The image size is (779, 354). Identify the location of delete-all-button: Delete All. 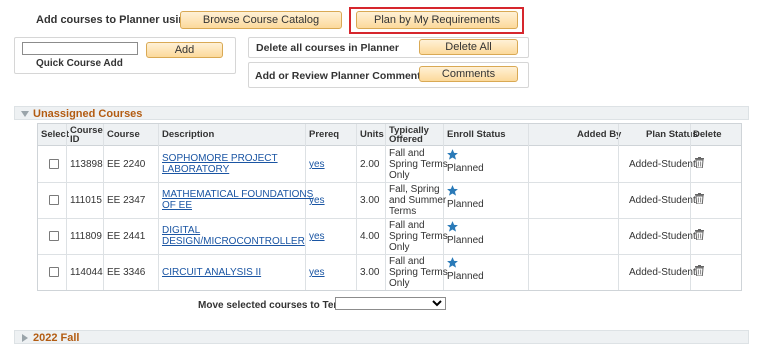
(468, 47).